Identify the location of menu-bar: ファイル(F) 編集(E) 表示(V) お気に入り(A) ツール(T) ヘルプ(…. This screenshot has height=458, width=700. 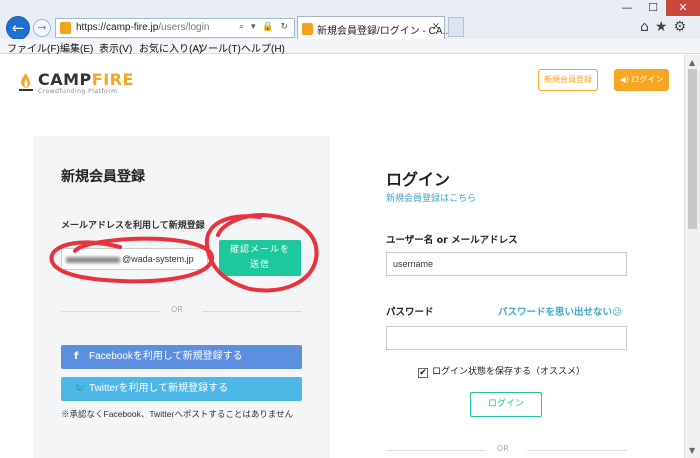
(350, 47).